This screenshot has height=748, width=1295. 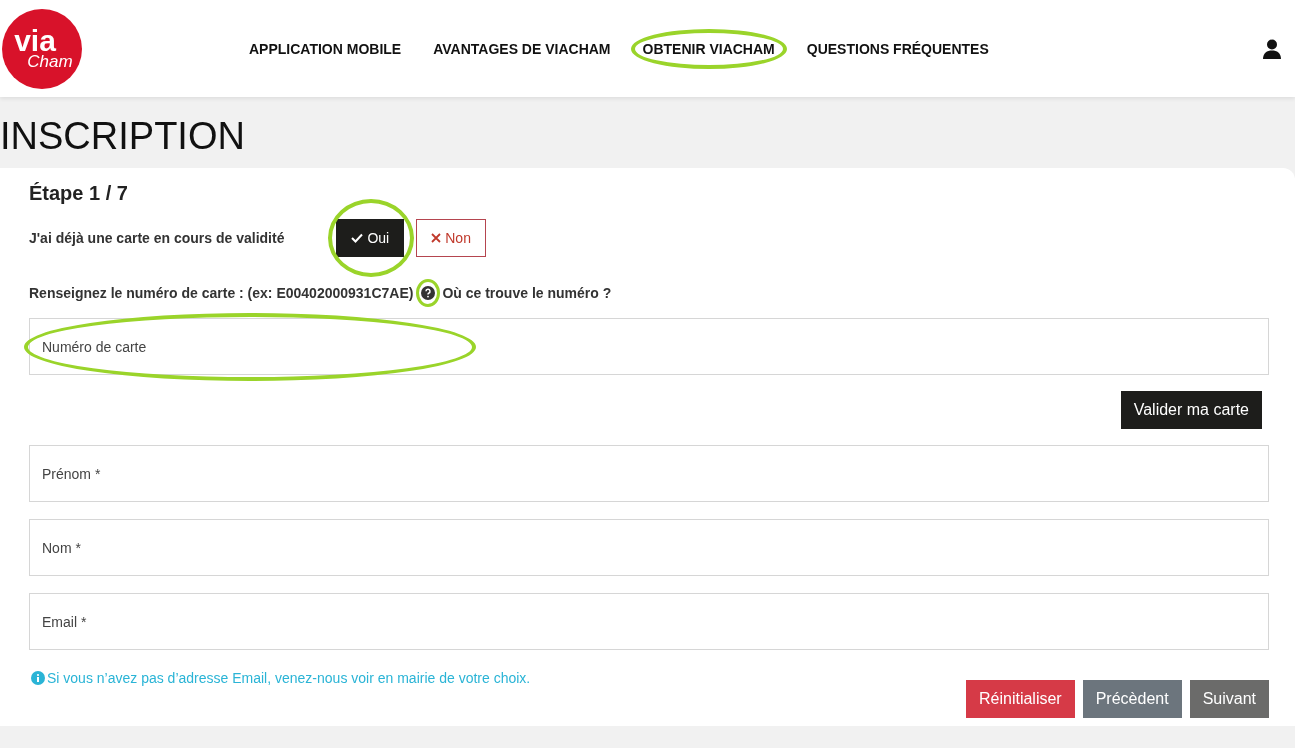 What do you see at coordinates (1229, 699) in the screenshot?
I see `next-button: Suivant` at bounding box center [1229, 699].